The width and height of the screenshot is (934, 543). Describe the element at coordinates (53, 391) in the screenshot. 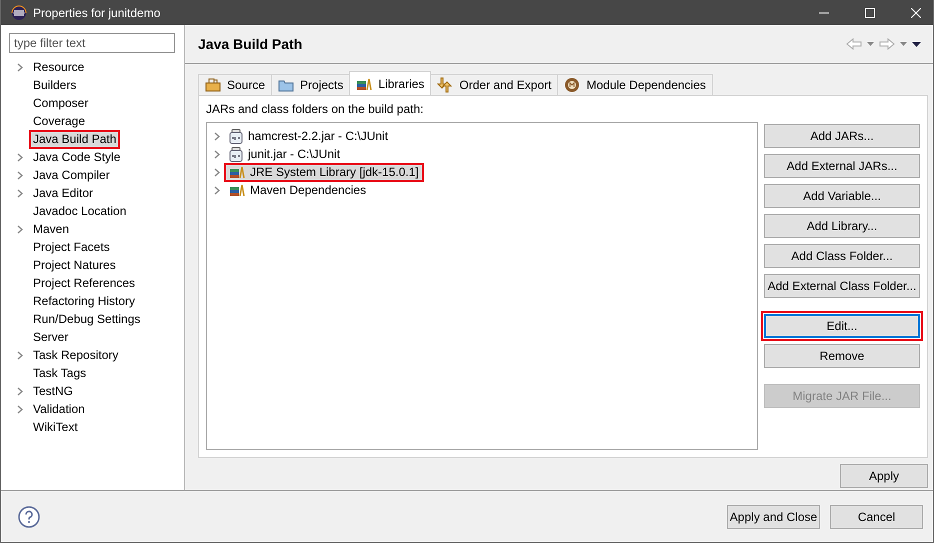

I see `sidebar-item: TestNG` at that location.